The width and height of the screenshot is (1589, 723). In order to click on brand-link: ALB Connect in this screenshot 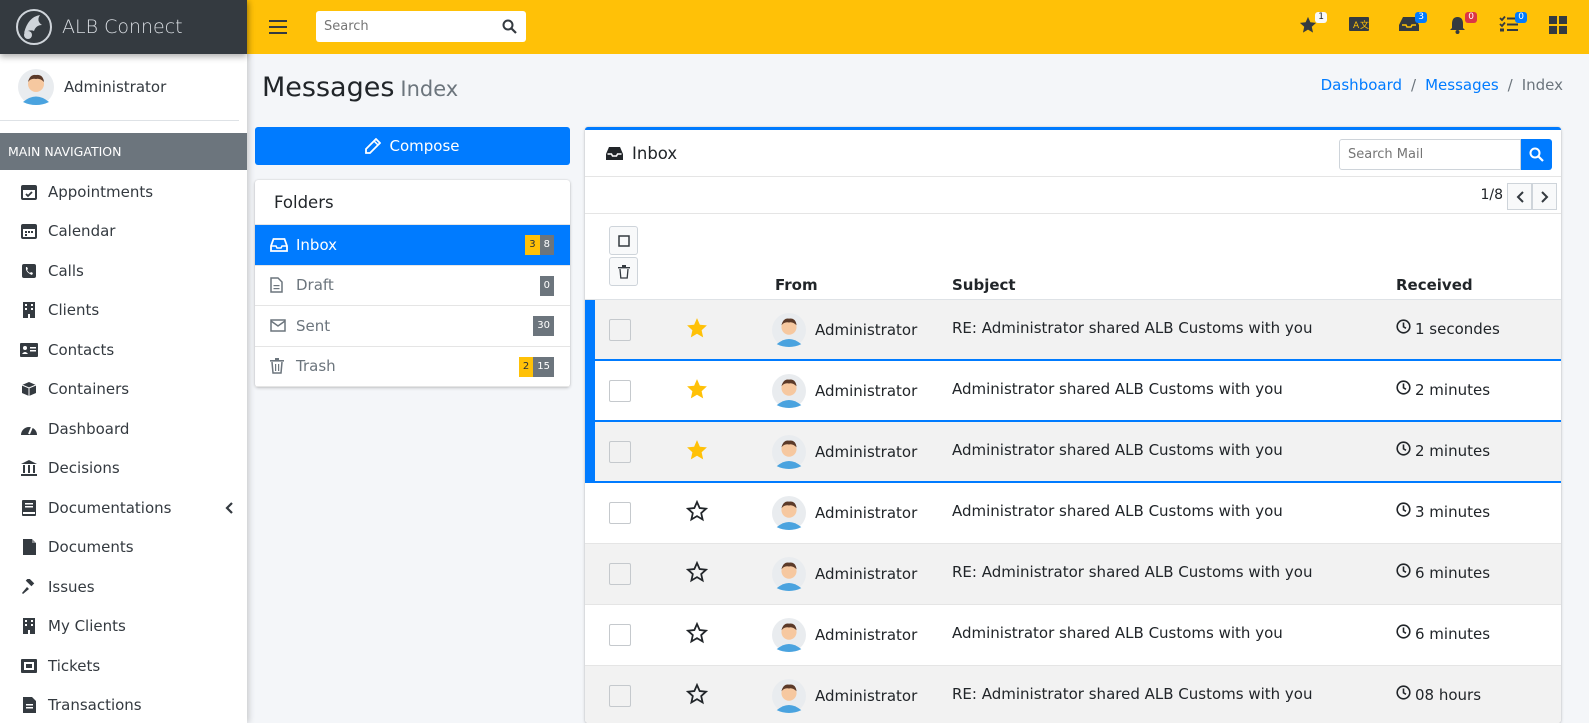, I will do `click(123, 27)`.